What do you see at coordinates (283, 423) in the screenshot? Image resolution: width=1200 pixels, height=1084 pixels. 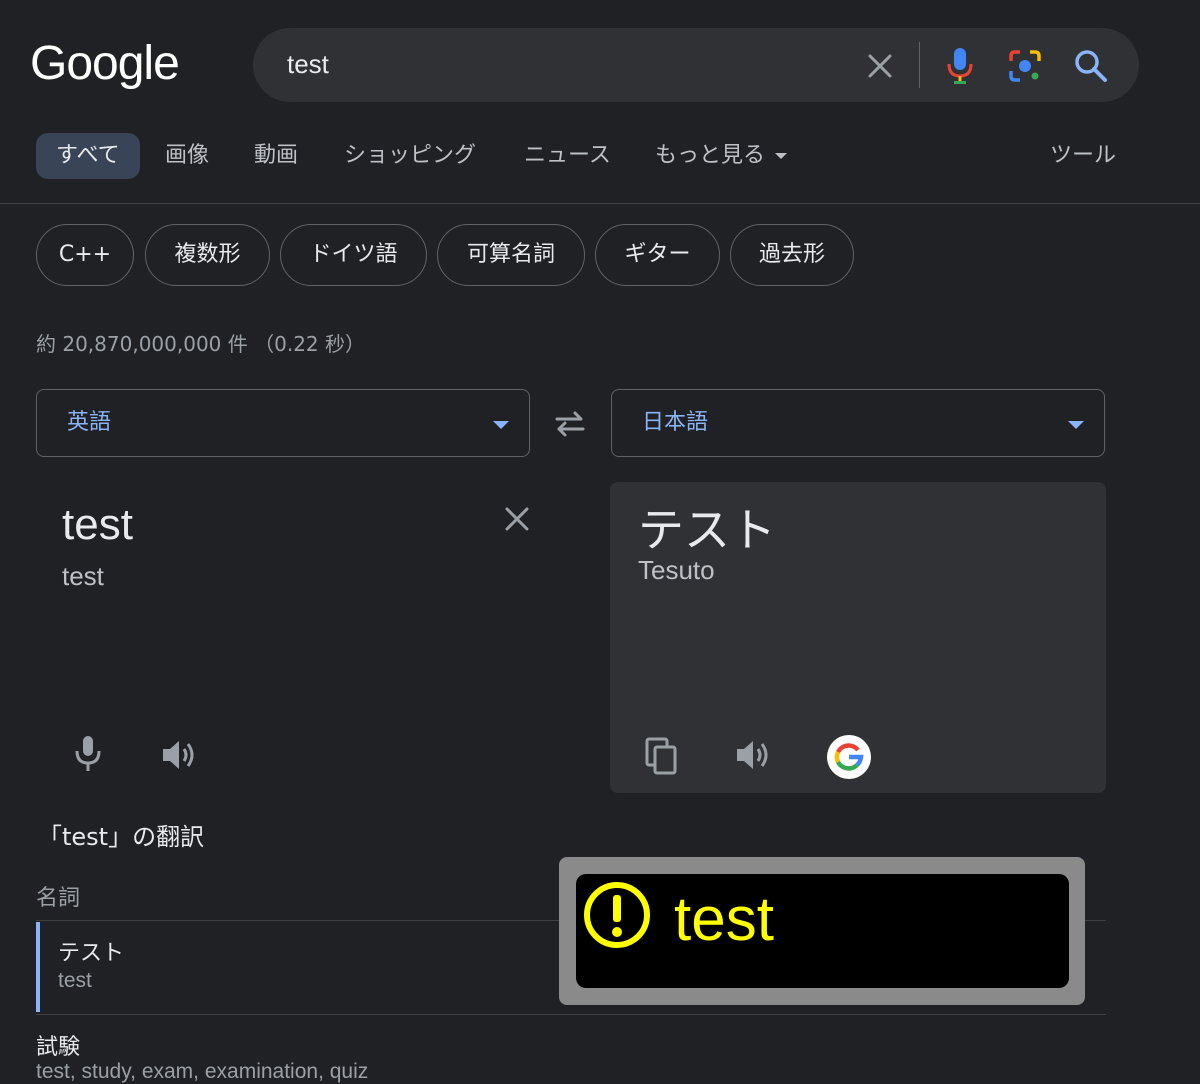 I see `source-language-select: 英語` at bounding box center [283, 423].